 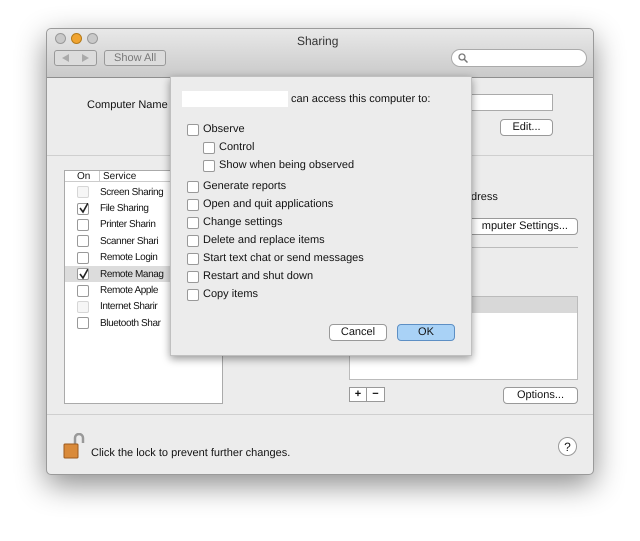 What do you see at coordinates (463, 58) in the screenshot?
I see `search-icon` at bounding box center [463, 58].